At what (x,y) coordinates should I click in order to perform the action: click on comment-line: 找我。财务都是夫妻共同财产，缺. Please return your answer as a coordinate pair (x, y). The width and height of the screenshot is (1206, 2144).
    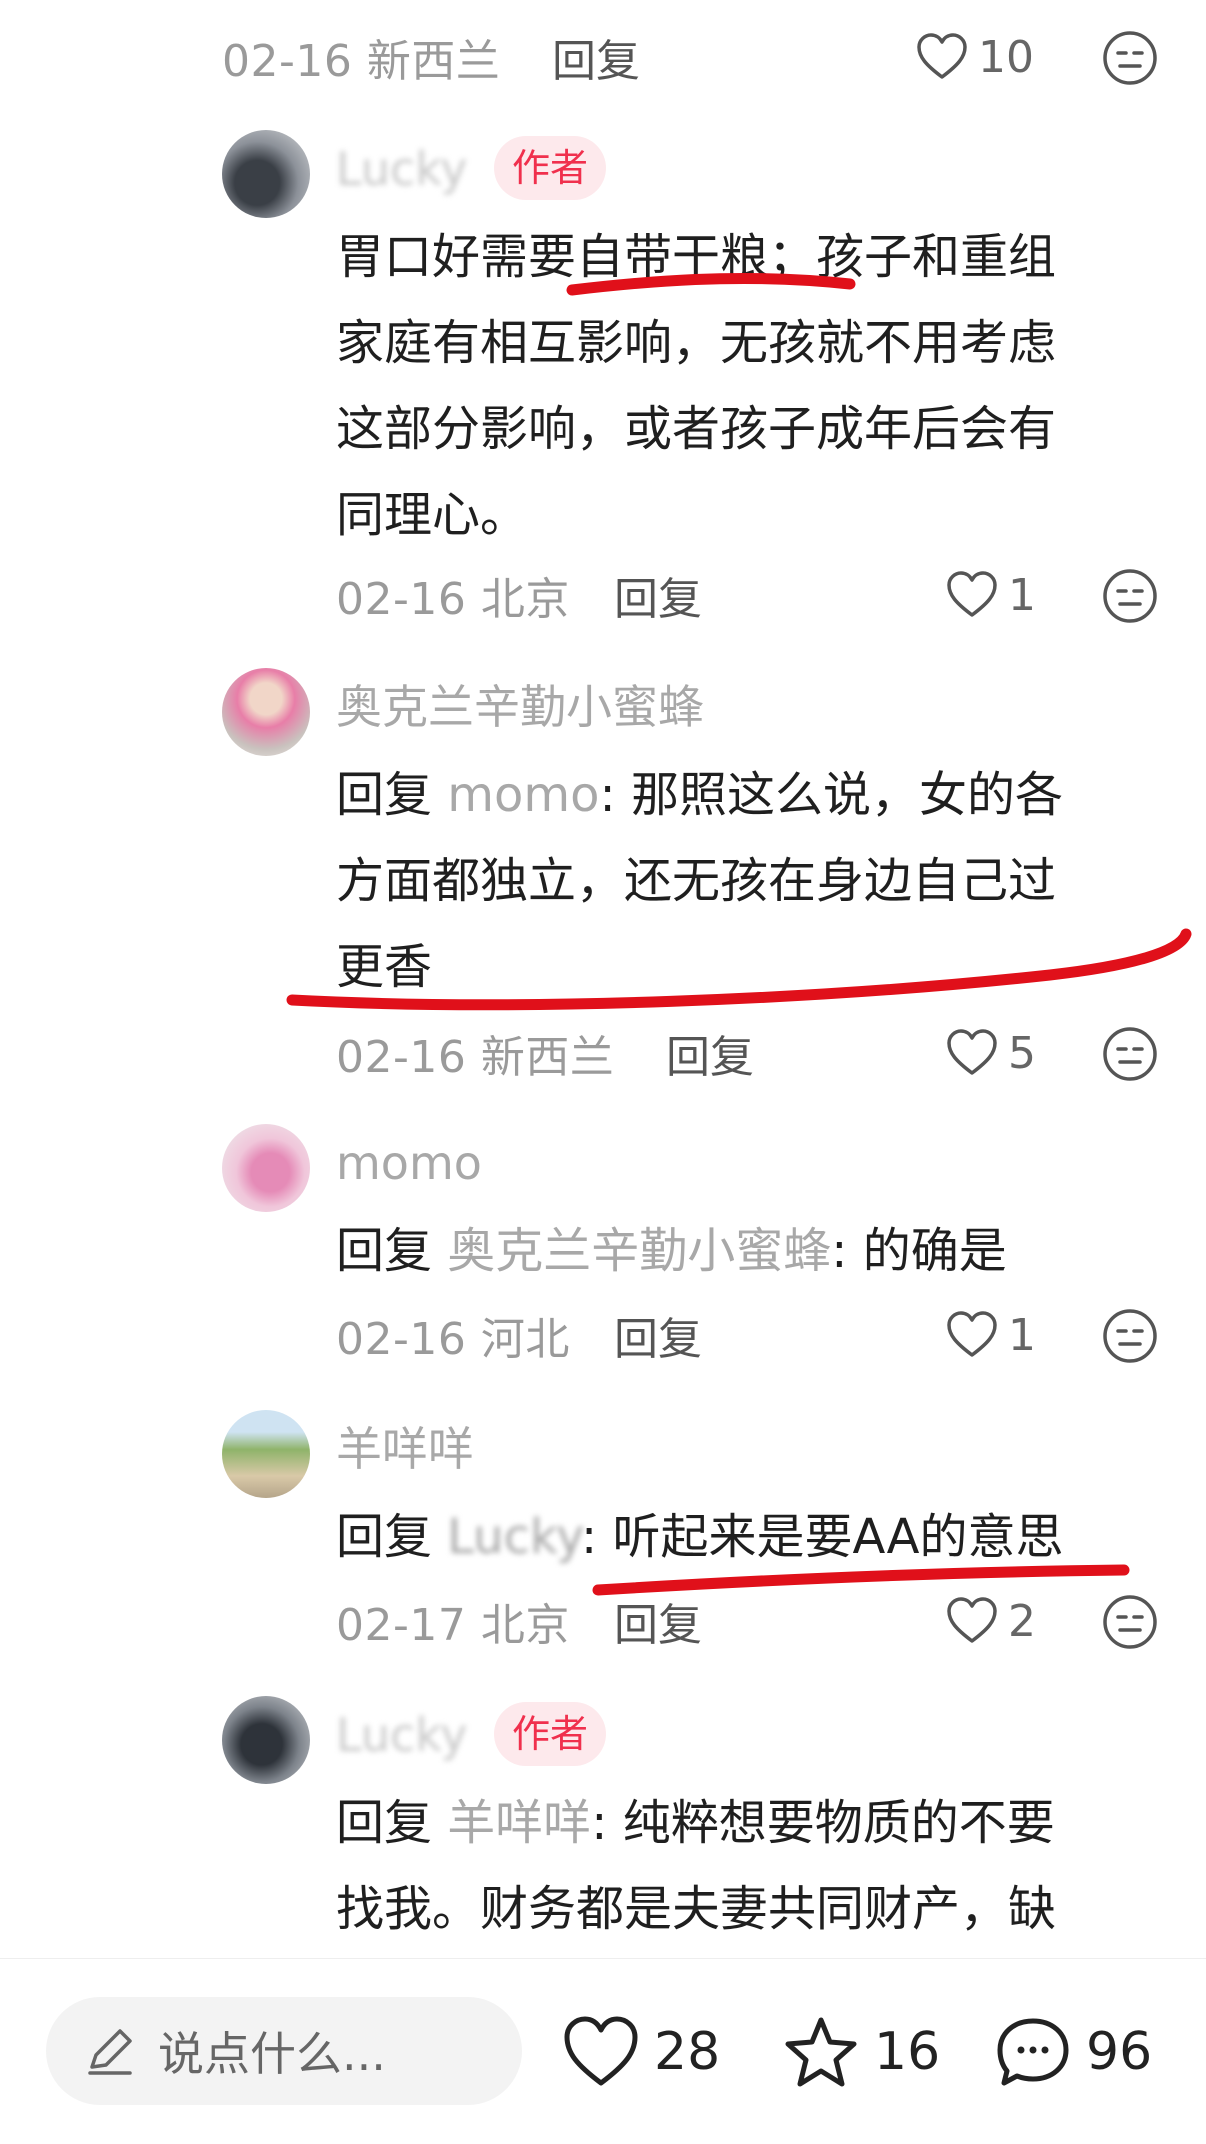
    Looking at the image, I should click on (696, 1909).